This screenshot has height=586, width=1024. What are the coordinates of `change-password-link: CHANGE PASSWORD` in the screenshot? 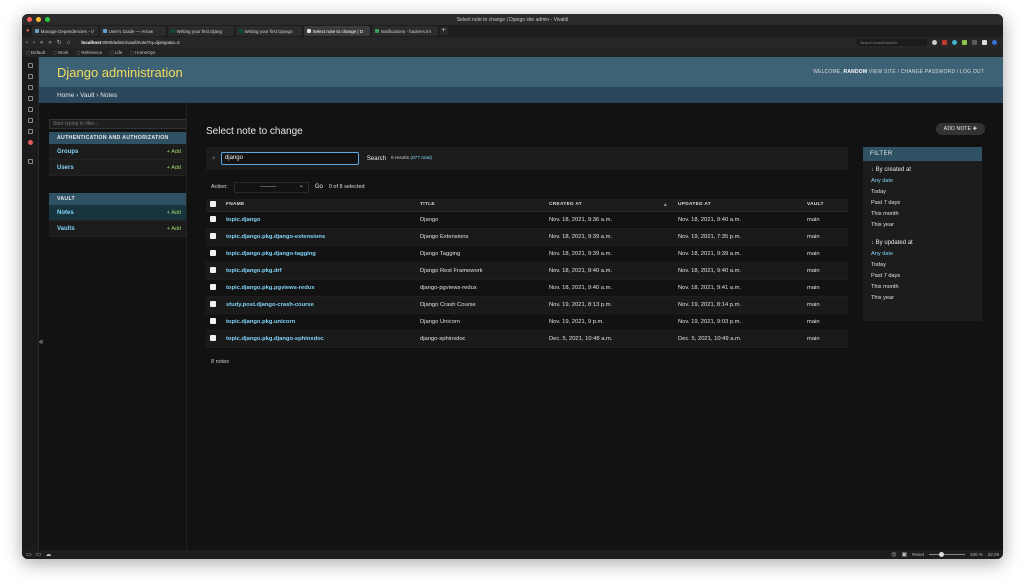 It's located at (928, 72).